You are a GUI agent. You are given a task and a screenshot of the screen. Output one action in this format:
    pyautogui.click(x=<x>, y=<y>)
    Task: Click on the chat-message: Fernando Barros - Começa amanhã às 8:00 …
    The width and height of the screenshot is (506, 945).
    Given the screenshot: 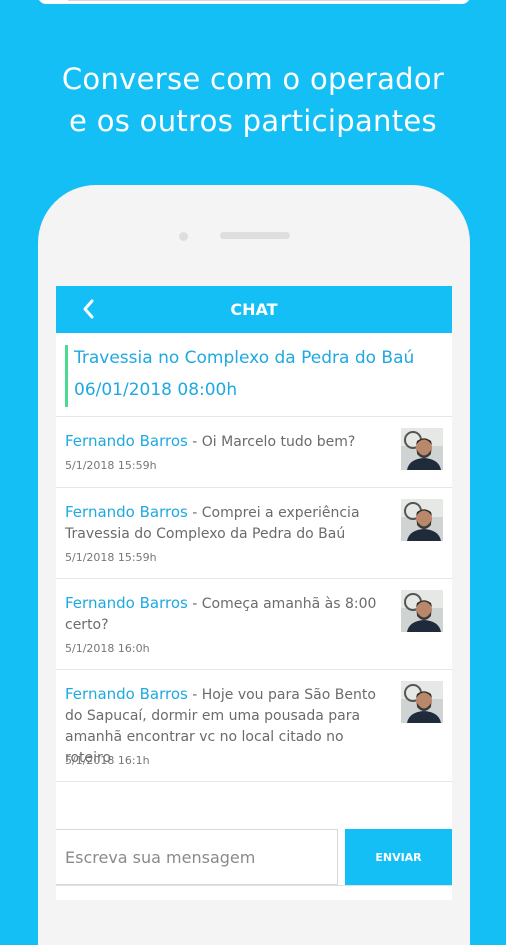 What is the action you would take?
    pyautogui.click(x=254, y=624)
    